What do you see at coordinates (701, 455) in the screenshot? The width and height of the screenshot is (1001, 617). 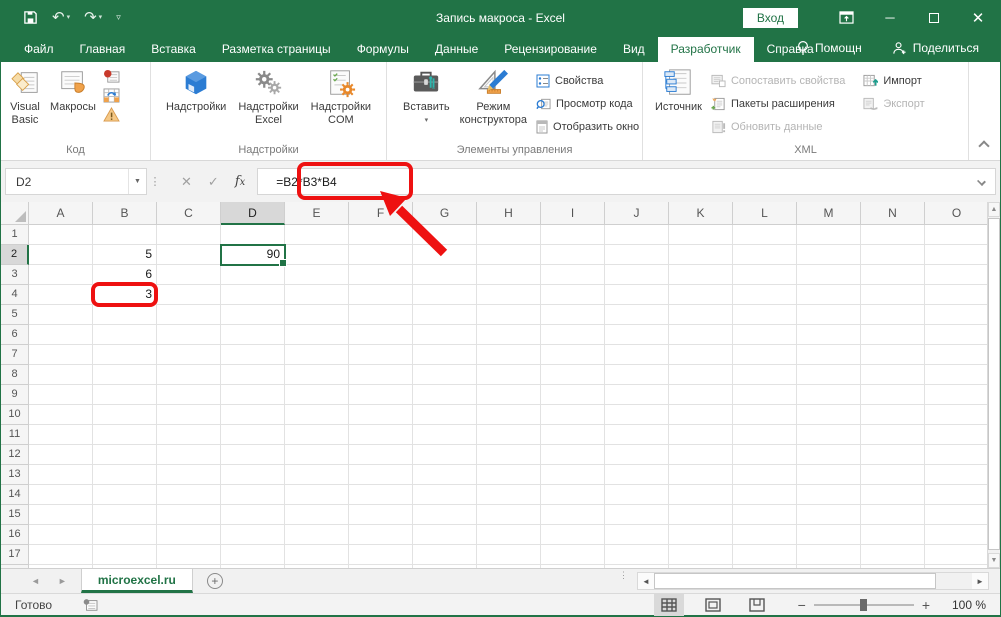 I see `cell-K12` at bounding box center [701, 455].